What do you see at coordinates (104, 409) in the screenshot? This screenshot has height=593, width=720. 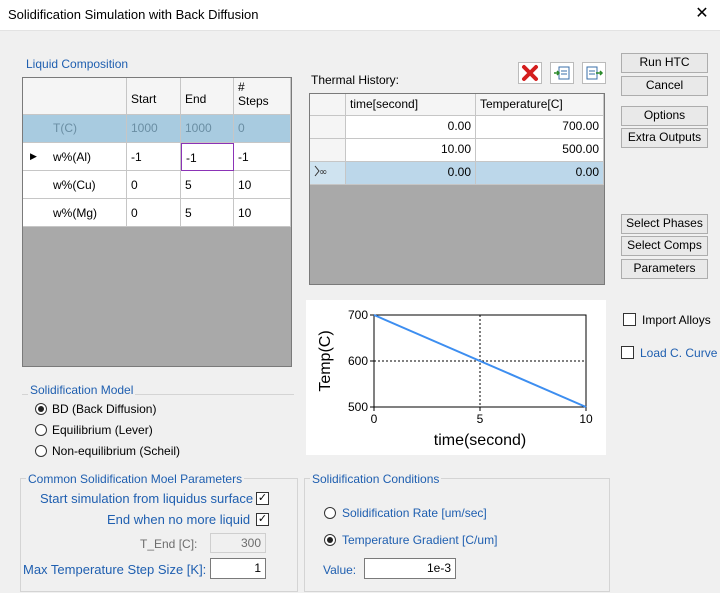 I see `bd-label: BD (Back Diffusion)` at bounding box center [104, 409].